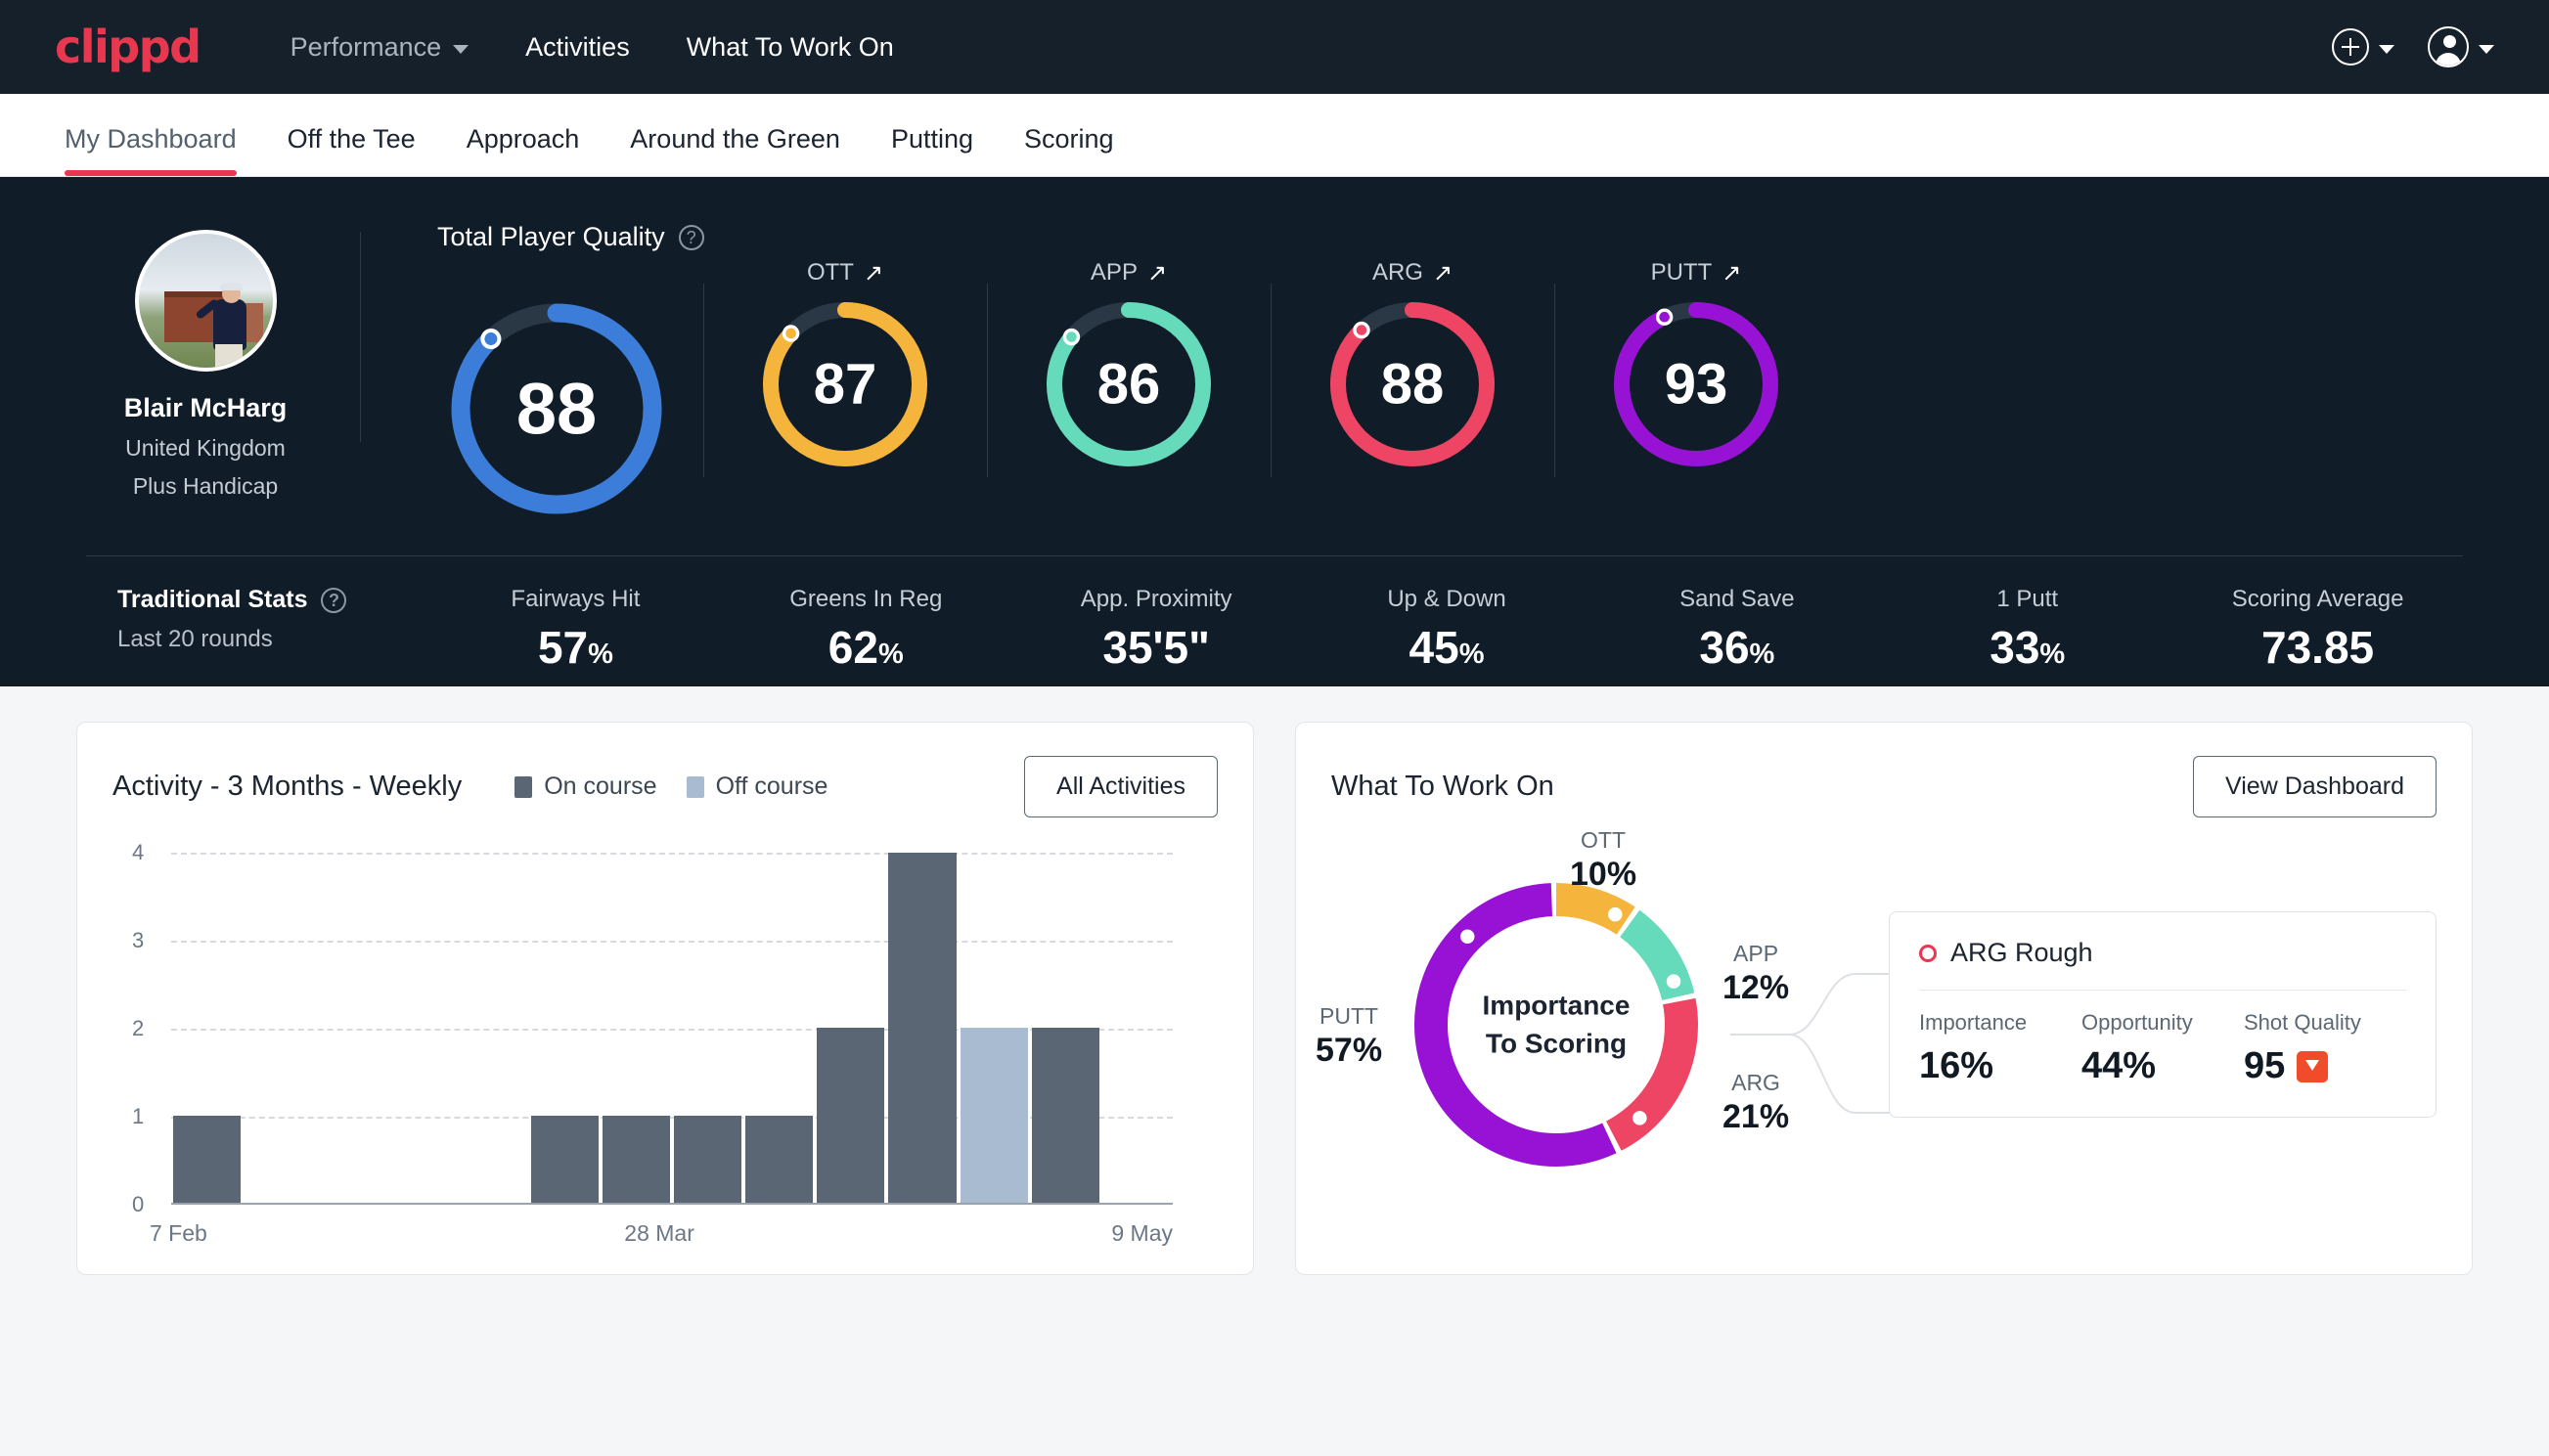  I want to click on x-axis-labels: 7 Feb 28 Mar 9 May, so click(662, 1233).